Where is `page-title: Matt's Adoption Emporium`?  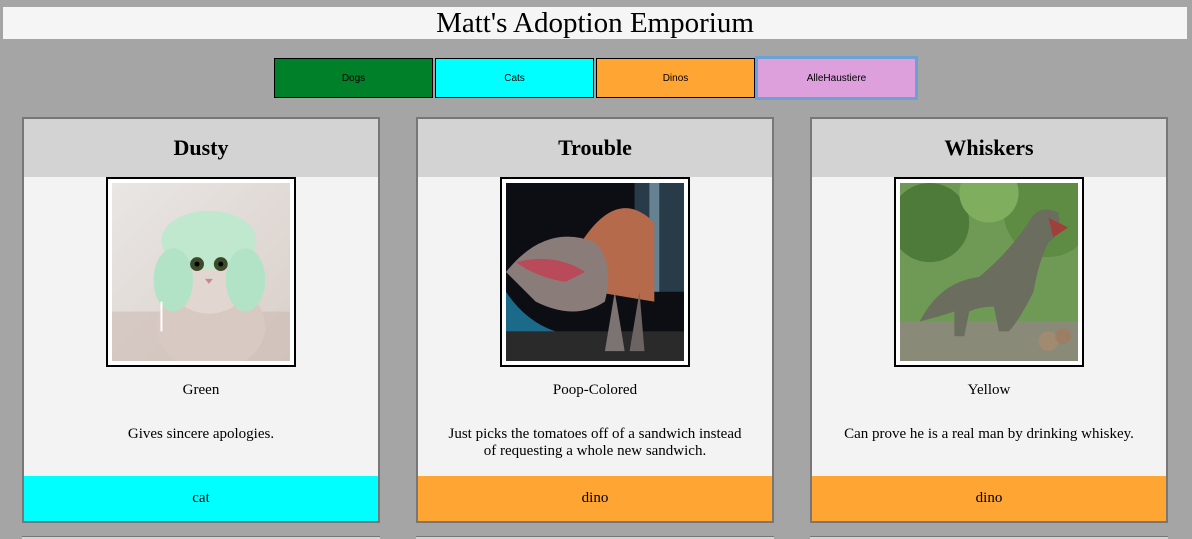
page-title: Matt's Adoption Emporium is located at coordinates (595, 23).